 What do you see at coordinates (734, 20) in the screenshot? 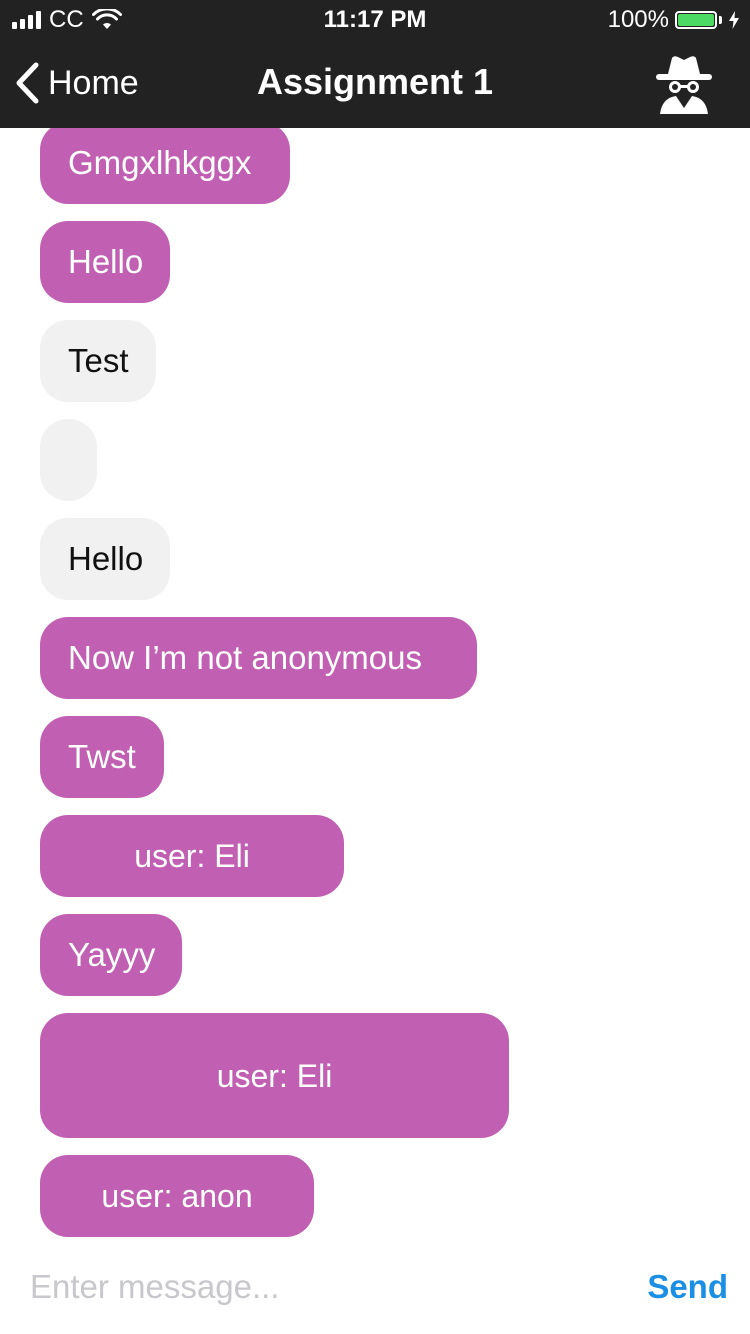
I see `charging-bolt-icon` at bounding box center [734, 20].